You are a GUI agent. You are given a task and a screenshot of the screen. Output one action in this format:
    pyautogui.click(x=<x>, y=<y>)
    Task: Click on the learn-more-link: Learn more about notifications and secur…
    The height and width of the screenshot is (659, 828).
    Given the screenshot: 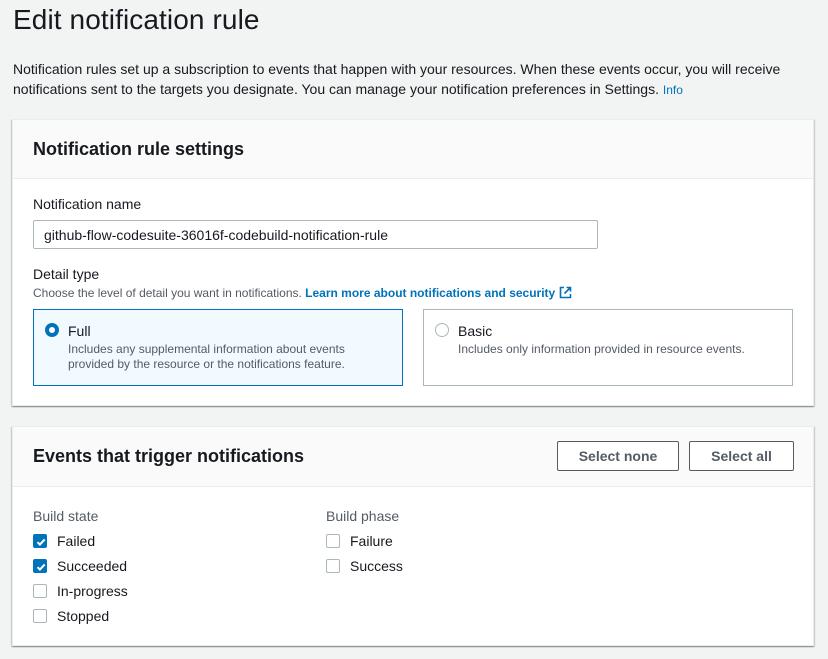 What is the action you would take?
    pyautogui.click(x=438, y=293)
    